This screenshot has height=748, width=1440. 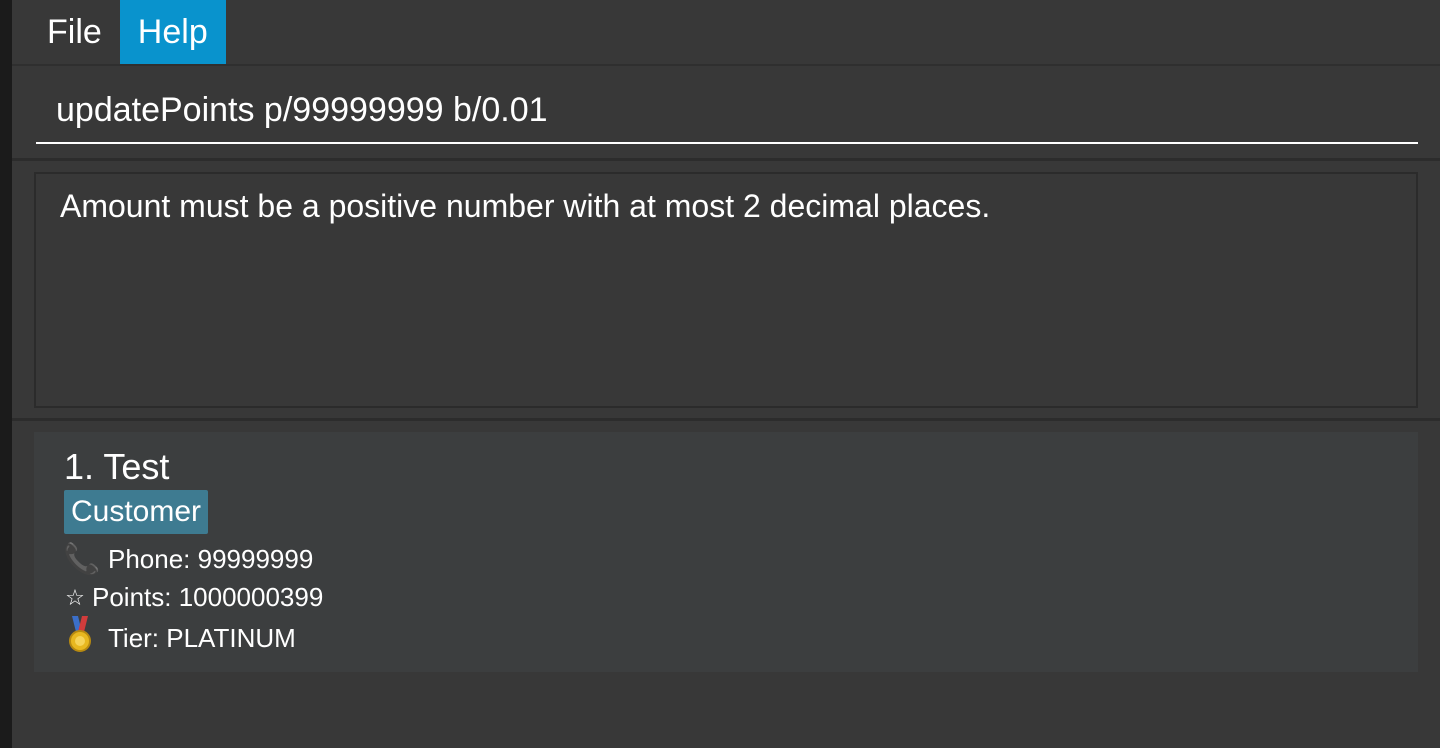 I want to click on customer-tag: Customer, so click(x=136, y=512).